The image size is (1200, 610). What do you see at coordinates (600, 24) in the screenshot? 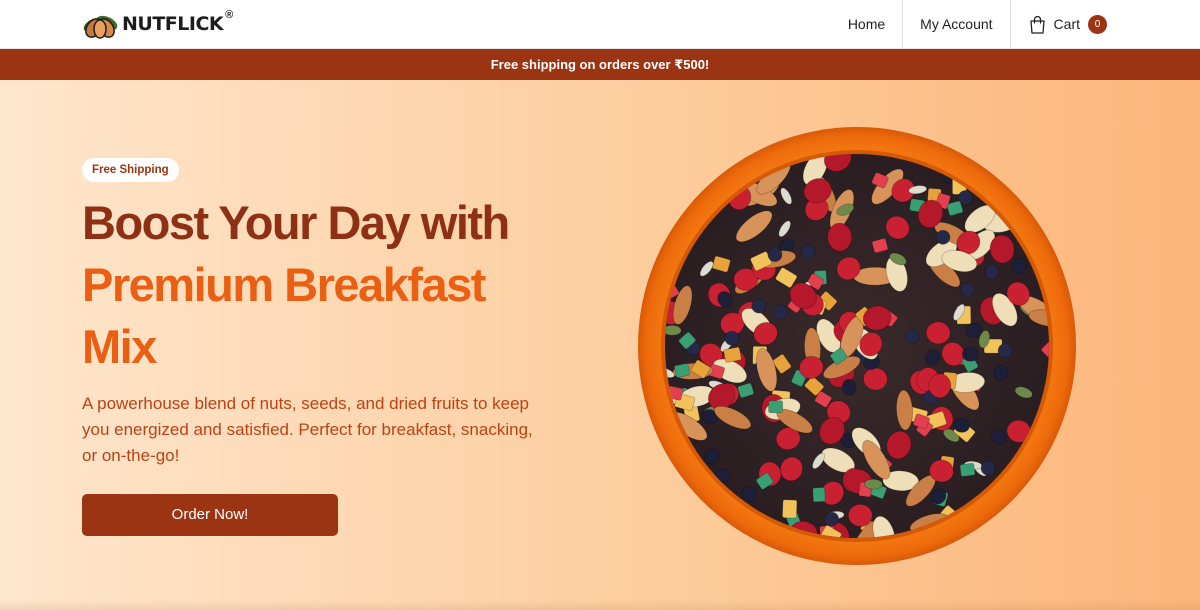
I see `site-header: NUTFLICK ® Home My Account Cart 0` at bounding box center [600, 24].